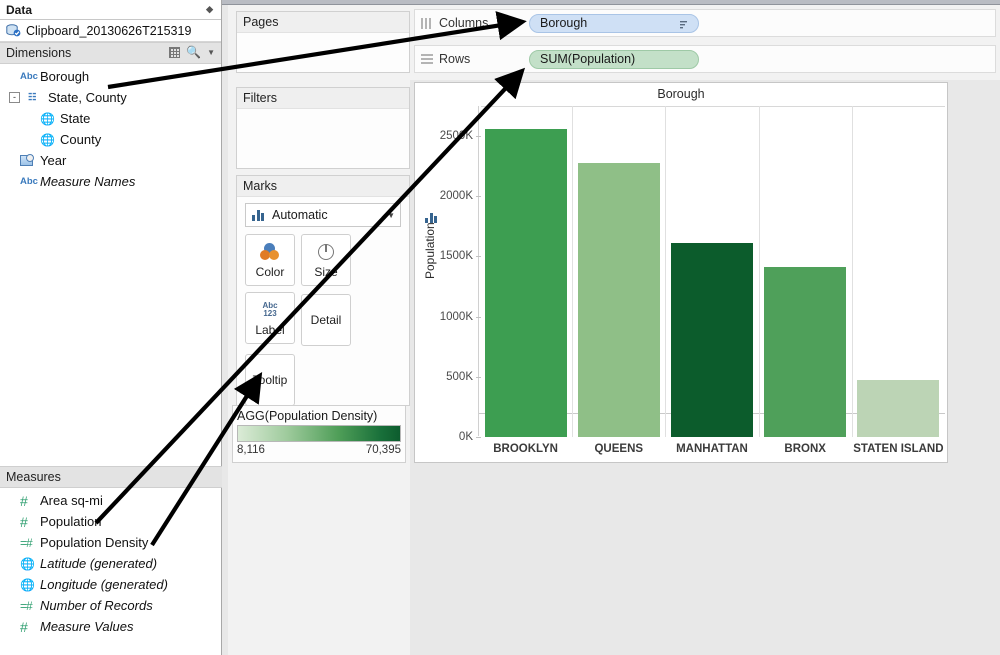  I want to click on tooltip-button: Tooltip, so click(270, 380).